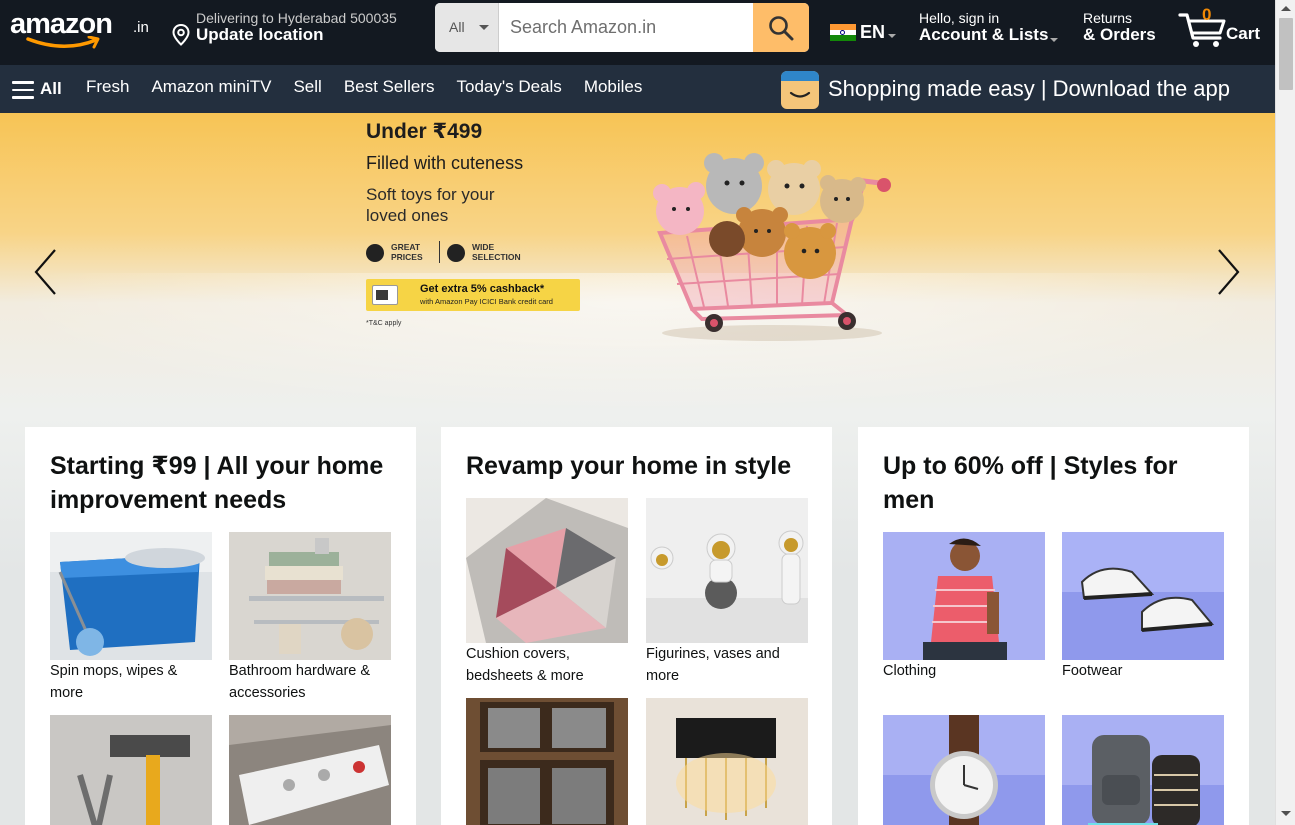  Describe the element at coordinates (626, 27) in the screenshot. I see `search-input` at that location.